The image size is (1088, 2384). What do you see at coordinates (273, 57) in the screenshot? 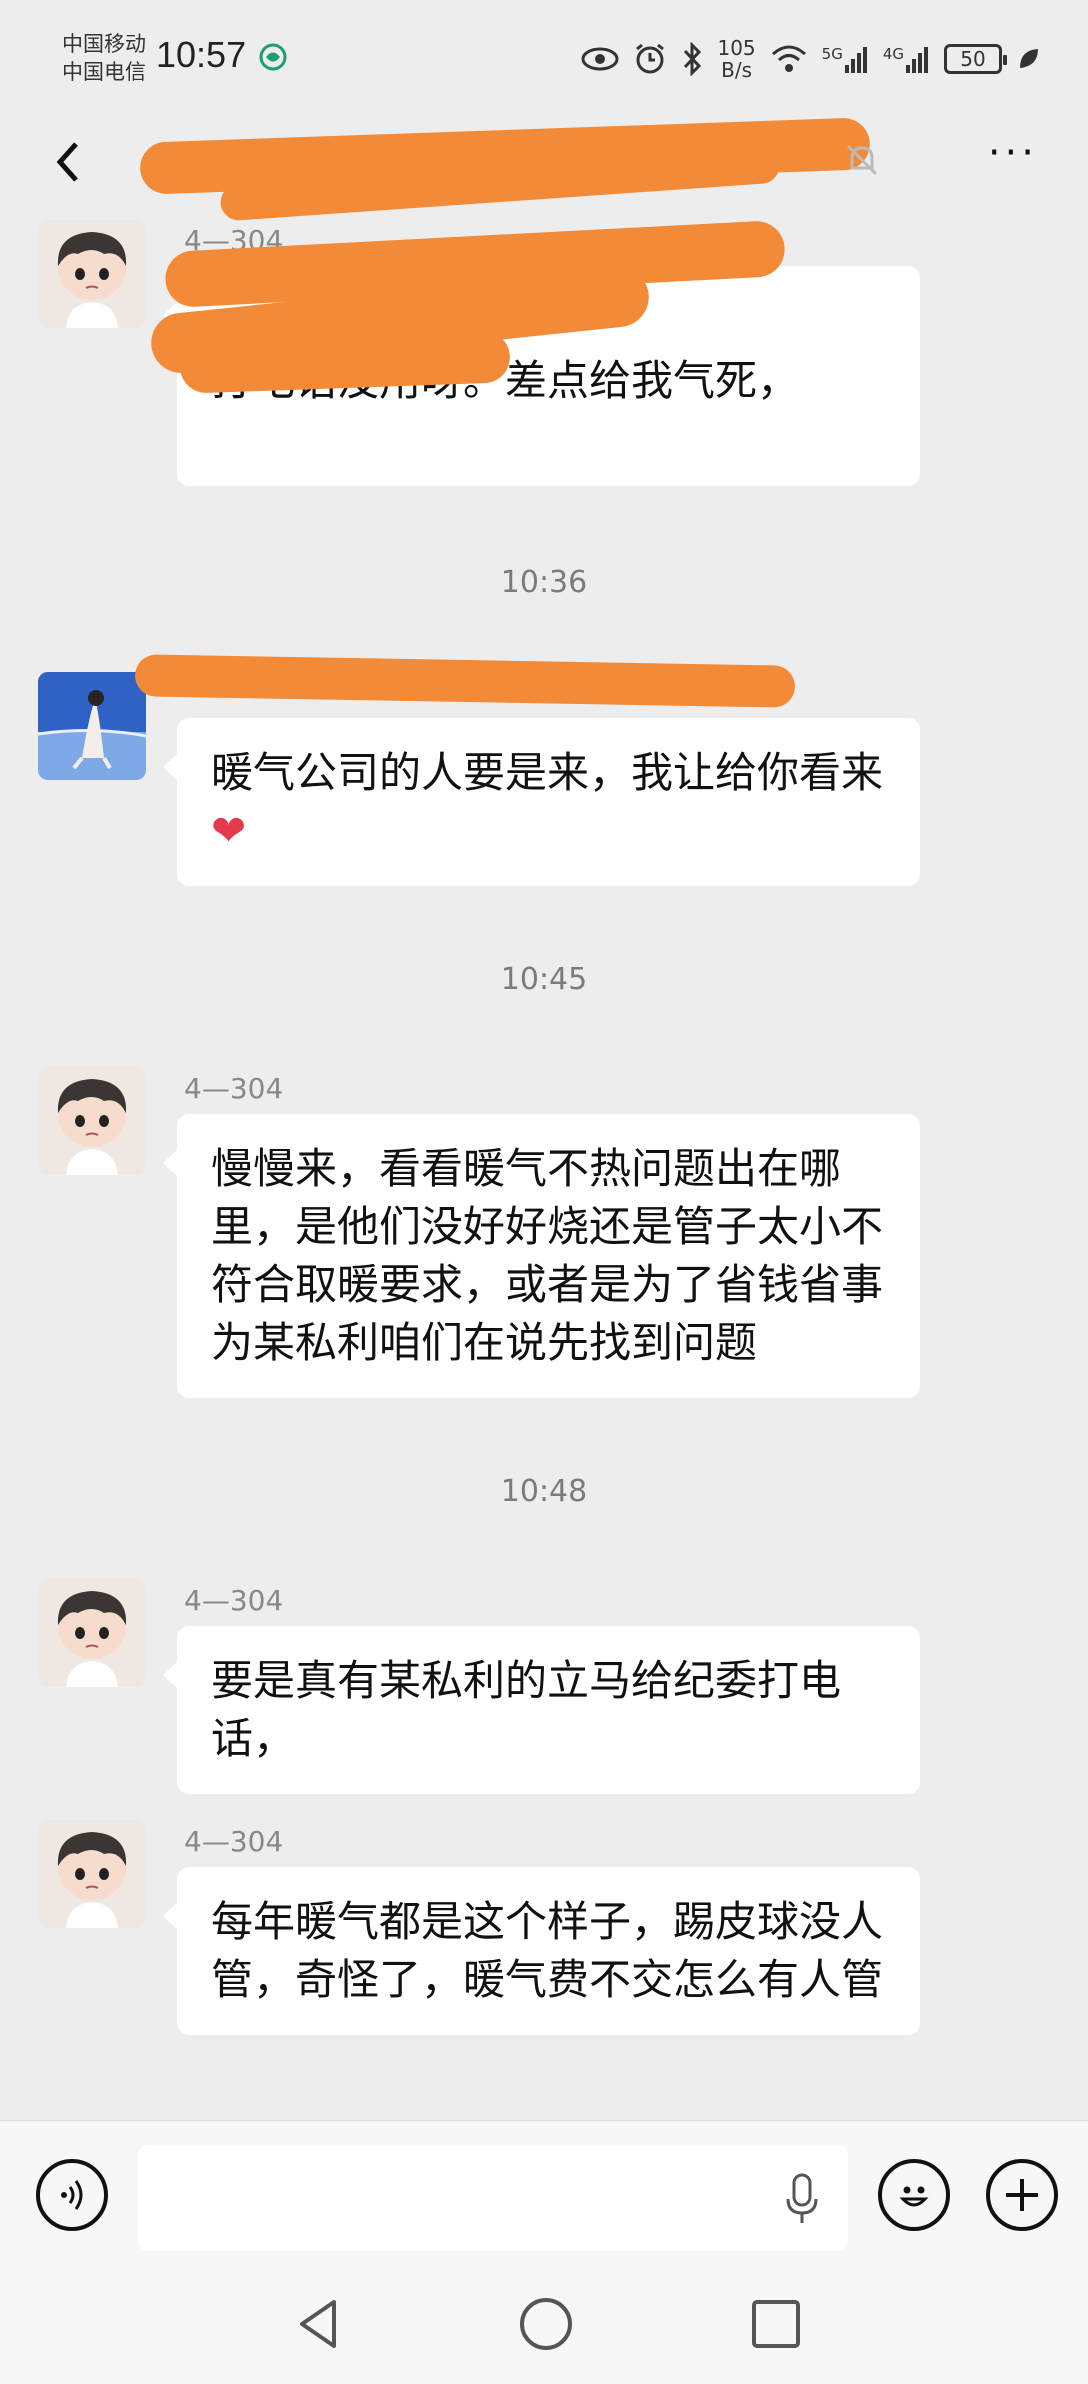
I see `mobile-app-icon` at bounding box center [273, 57].